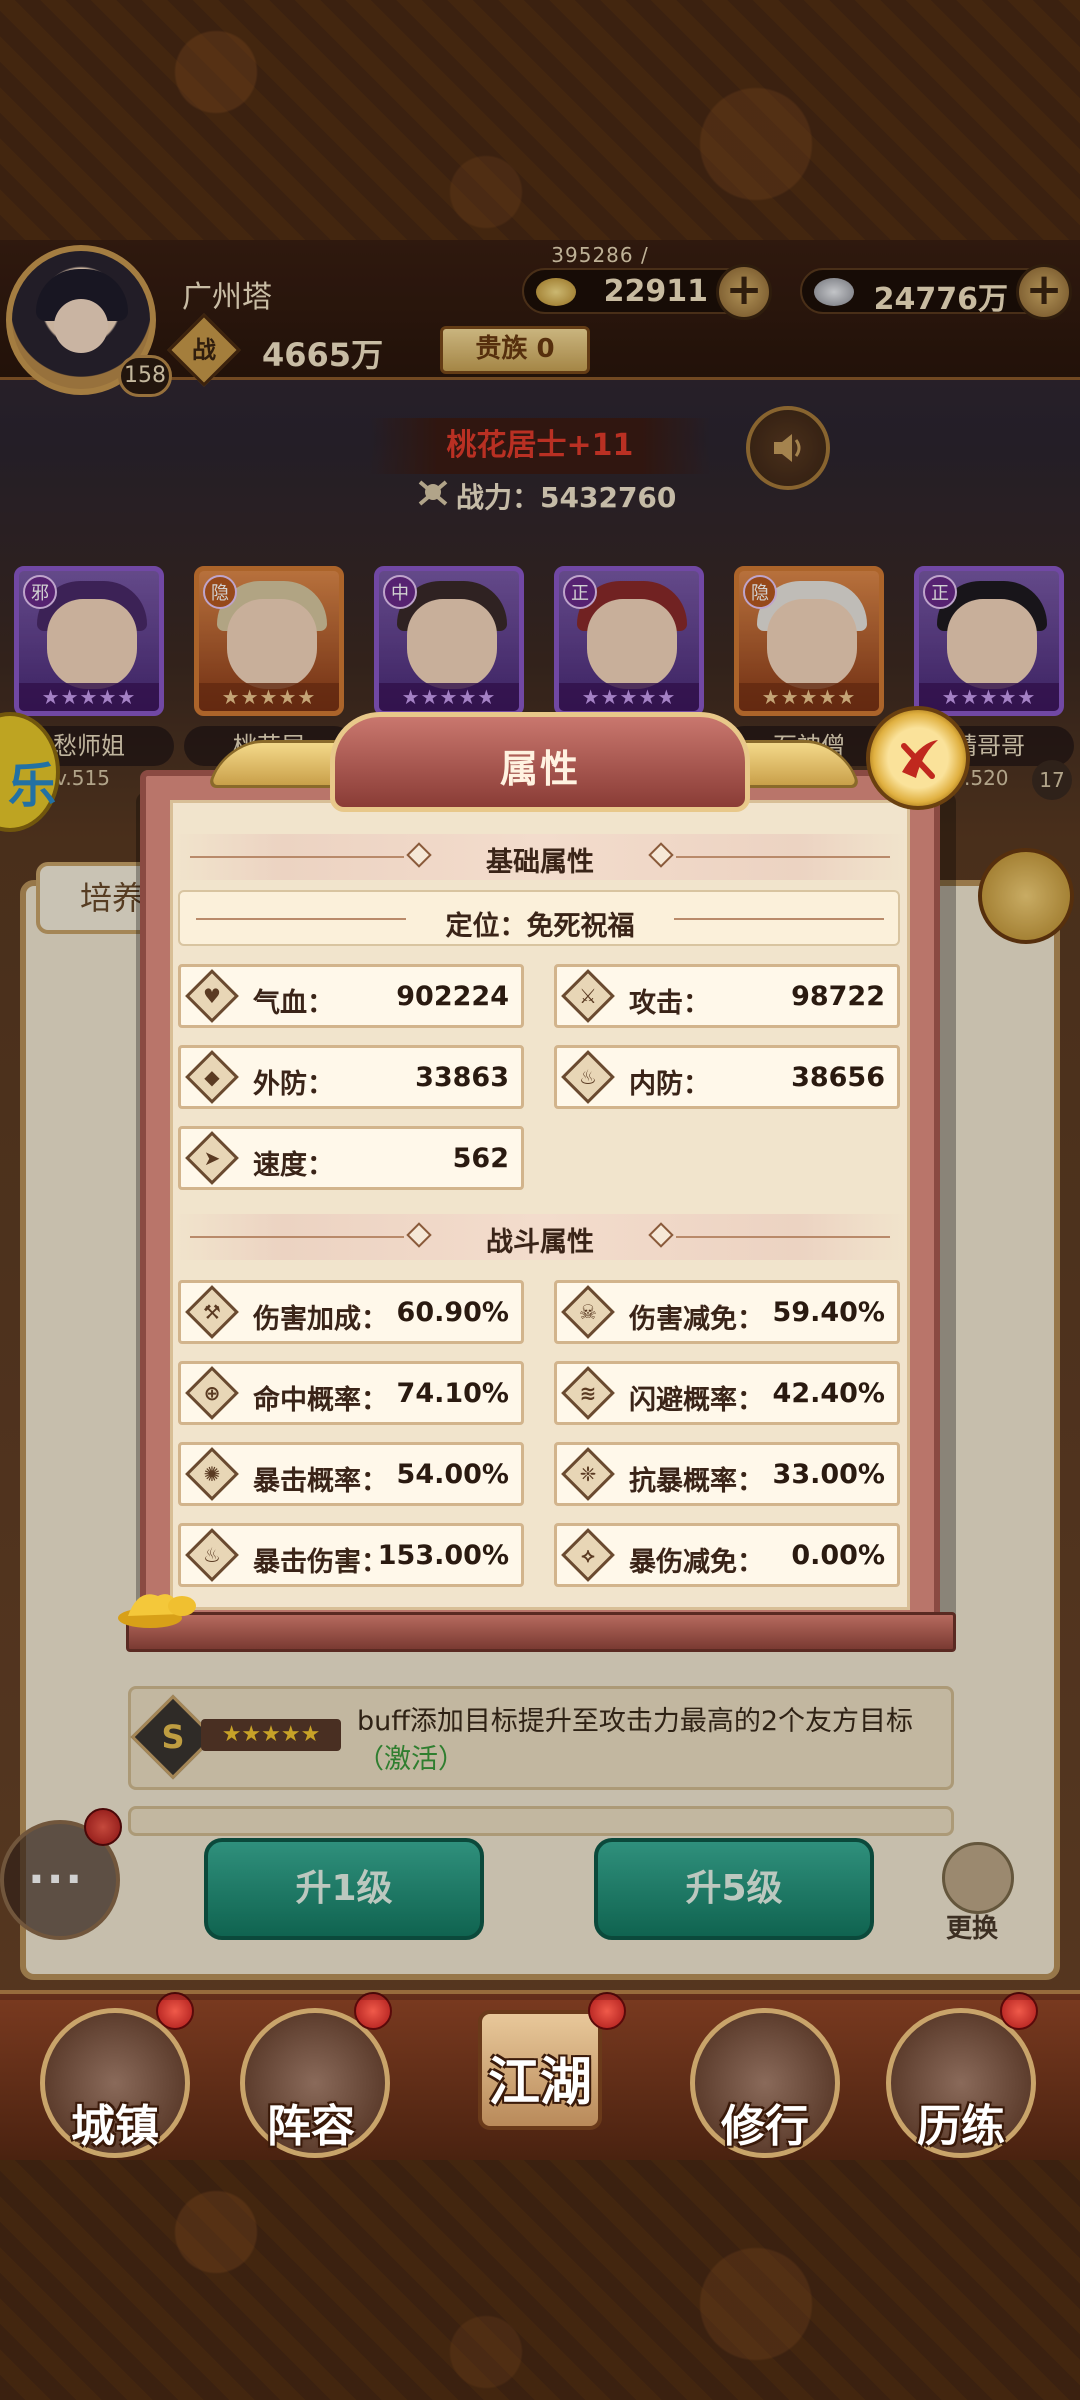  Describe the element at coordinates (351, 1077) in the screenshot. I see `stat-outer-defense: ◆ 外防： 33863` at that location.